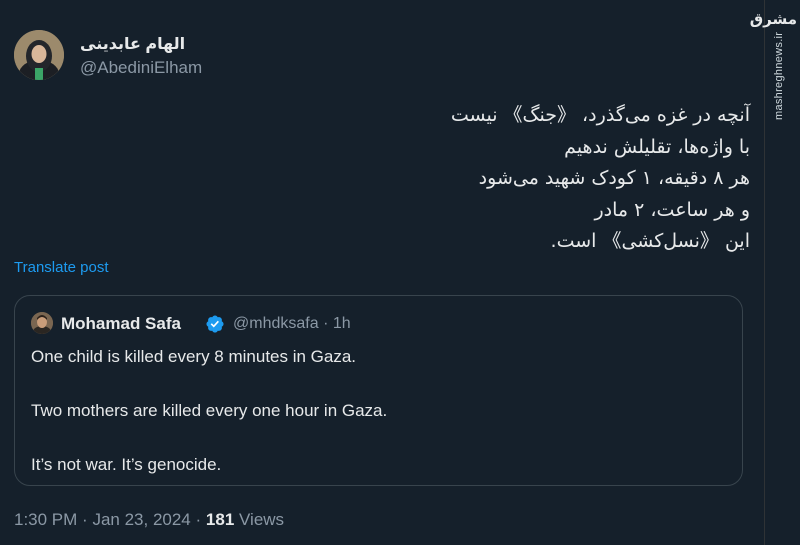 The image size is (800, 545). I want to click on tweet-line: هر ۸ دقیقه، ۱ کودک شهید می‌شود, so click(614, 178).